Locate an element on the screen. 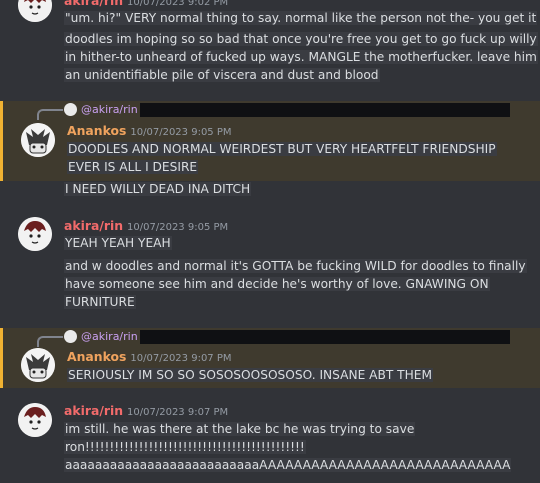  message-text: EVER IS ALL I DESIRE is located at coordinates (133, 167).